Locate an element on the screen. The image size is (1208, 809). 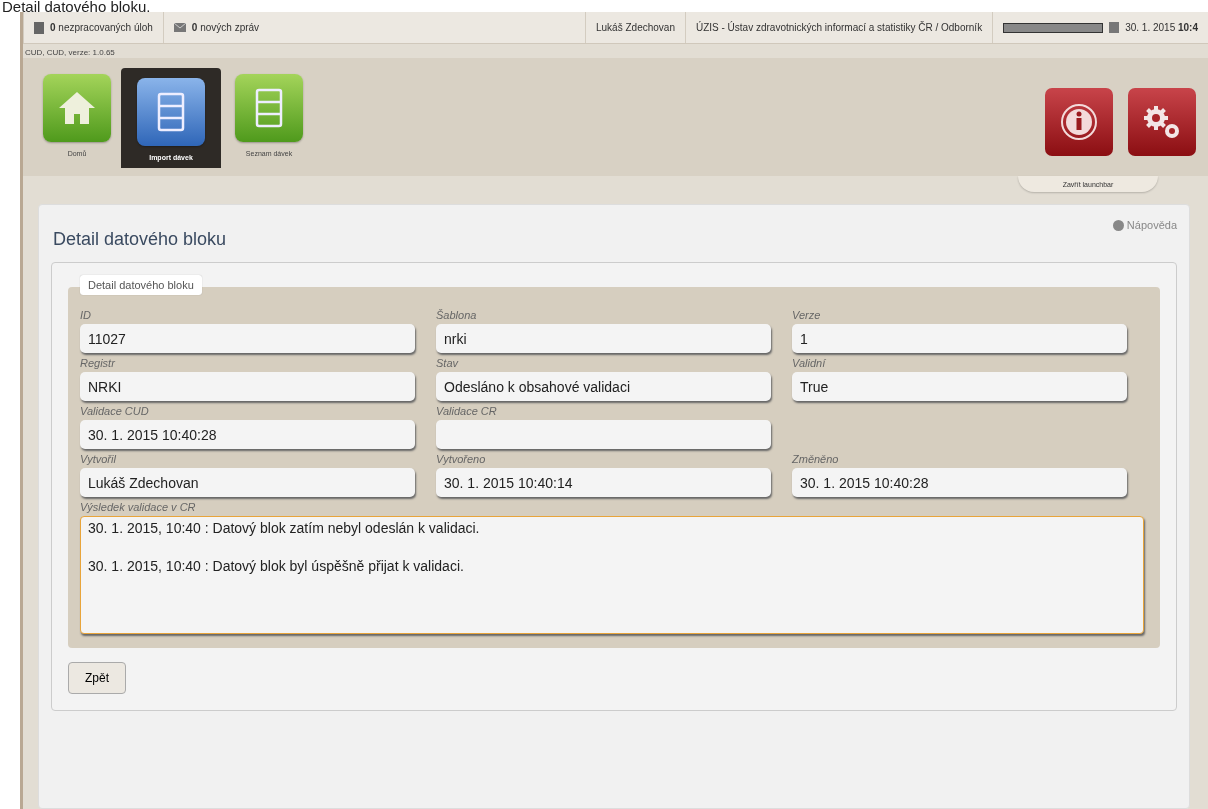
field-label: Validní is located at coordinates (809, 364).